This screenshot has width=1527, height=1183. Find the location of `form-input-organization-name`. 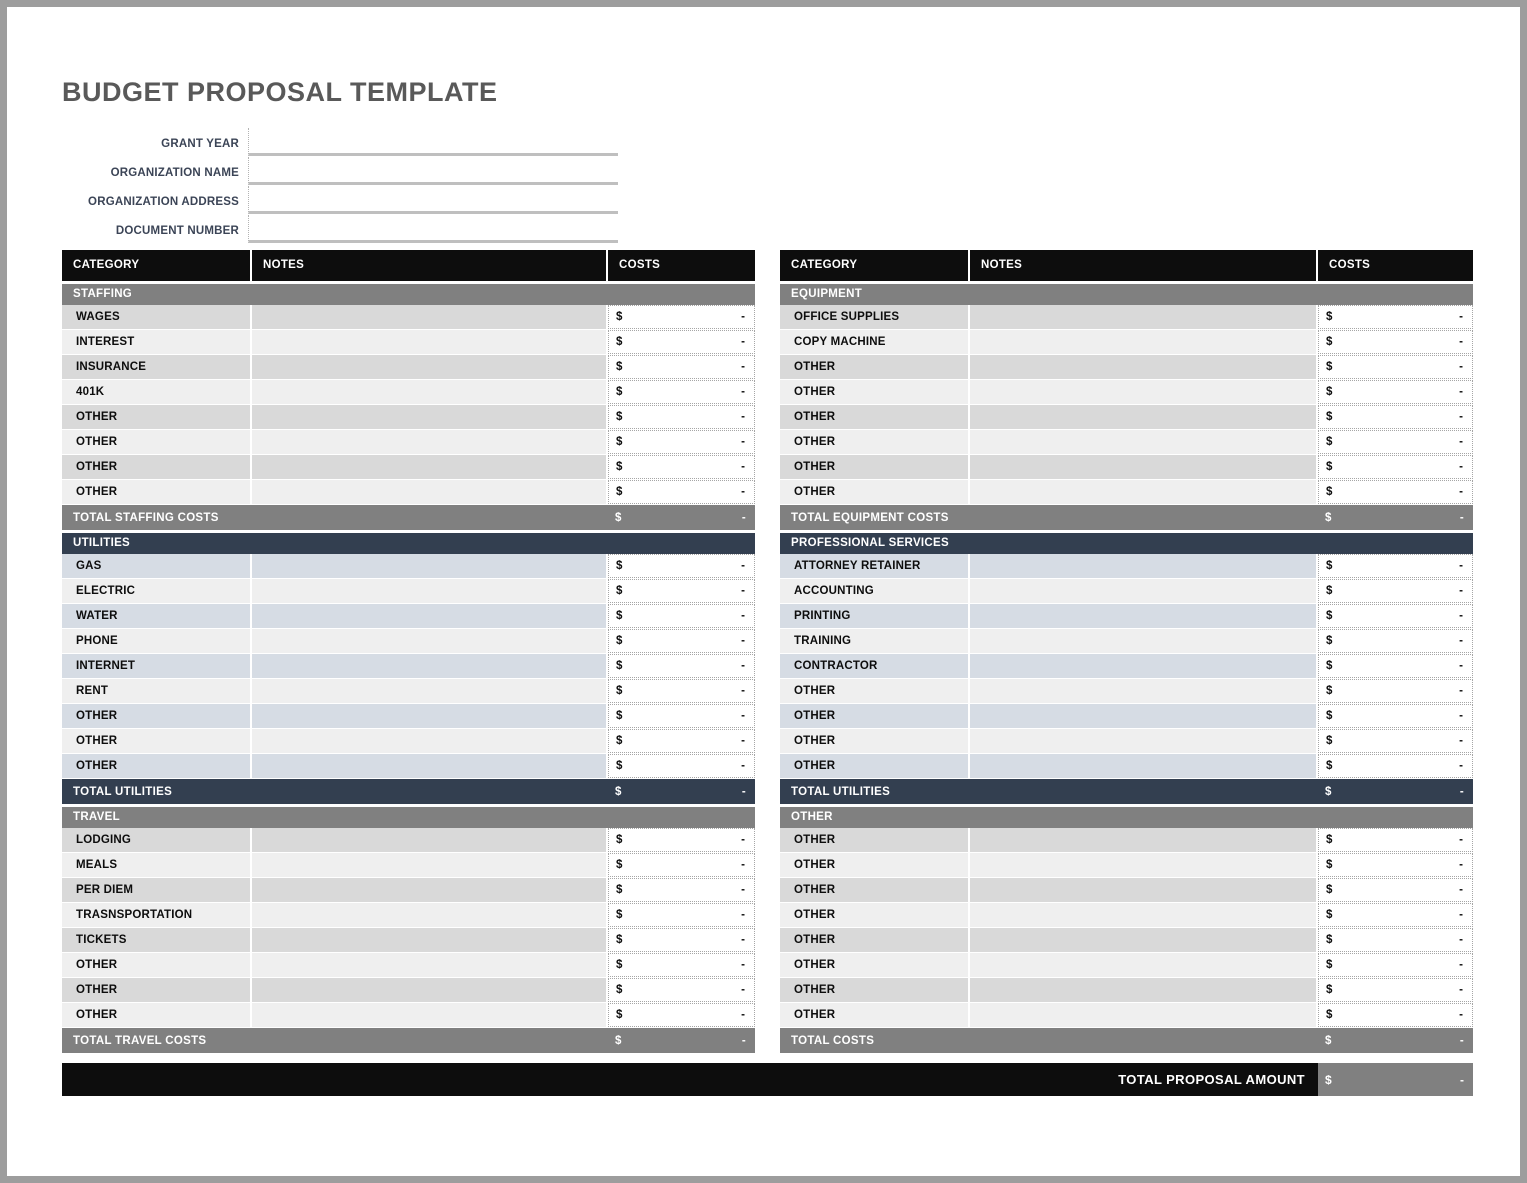

form-input-organization-name is located at coordinates (433, 171).